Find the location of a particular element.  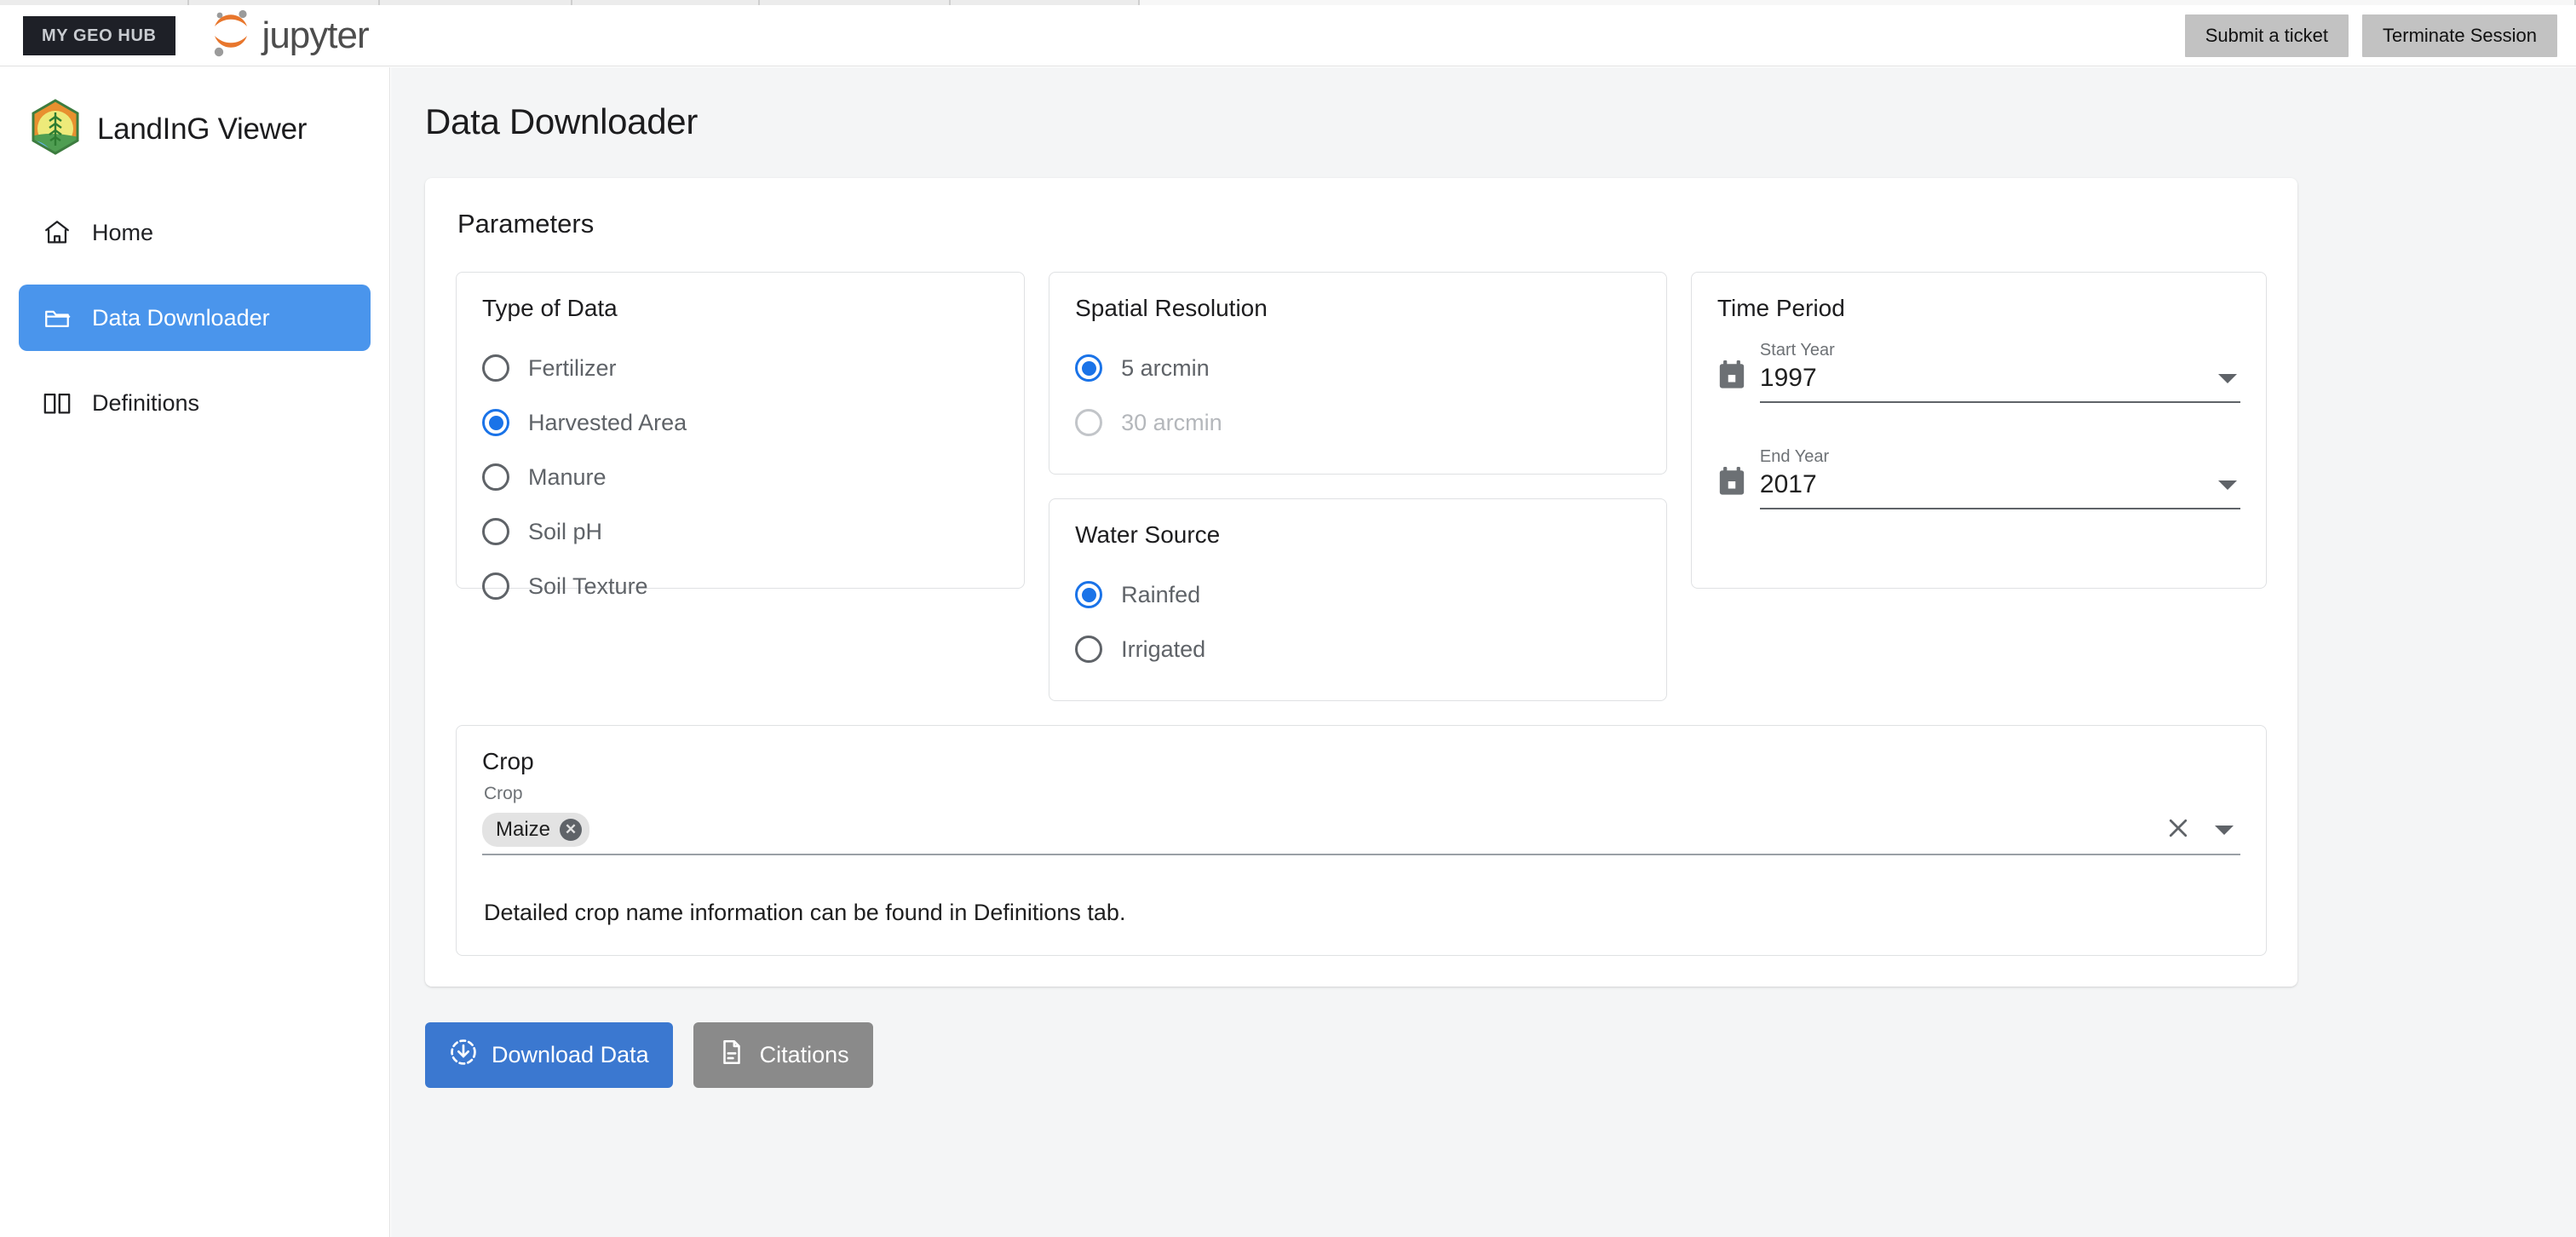

crop-select-input: Maize ✕ is located at coordinates (1361, 834).